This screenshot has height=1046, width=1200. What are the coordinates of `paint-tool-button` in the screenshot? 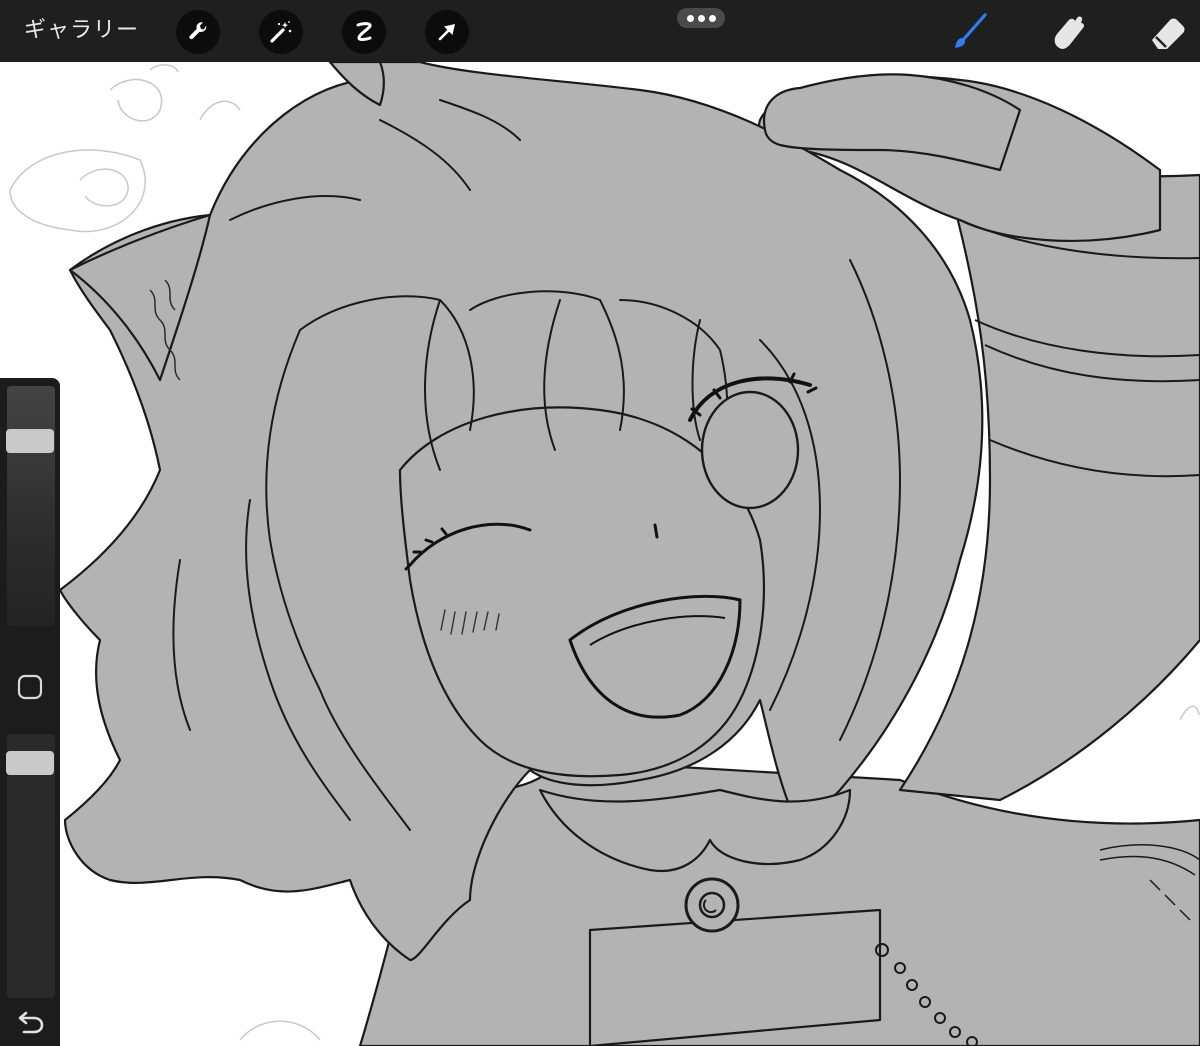 It's located at (968, 32).